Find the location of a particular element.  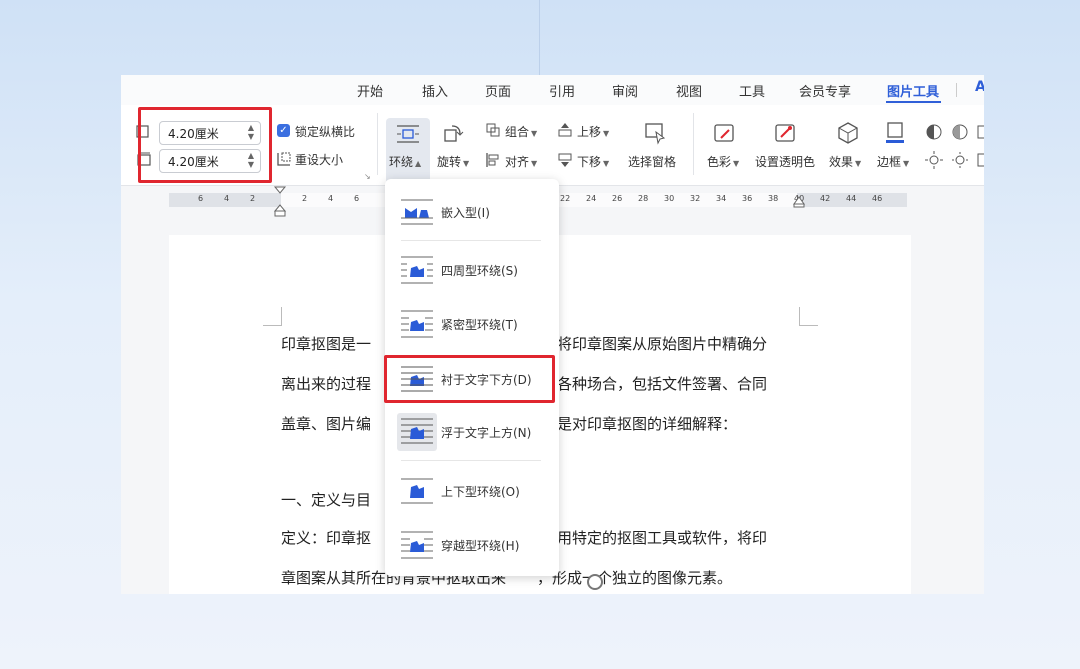

tight-wrap-icon is located at coordinates (417, 324).